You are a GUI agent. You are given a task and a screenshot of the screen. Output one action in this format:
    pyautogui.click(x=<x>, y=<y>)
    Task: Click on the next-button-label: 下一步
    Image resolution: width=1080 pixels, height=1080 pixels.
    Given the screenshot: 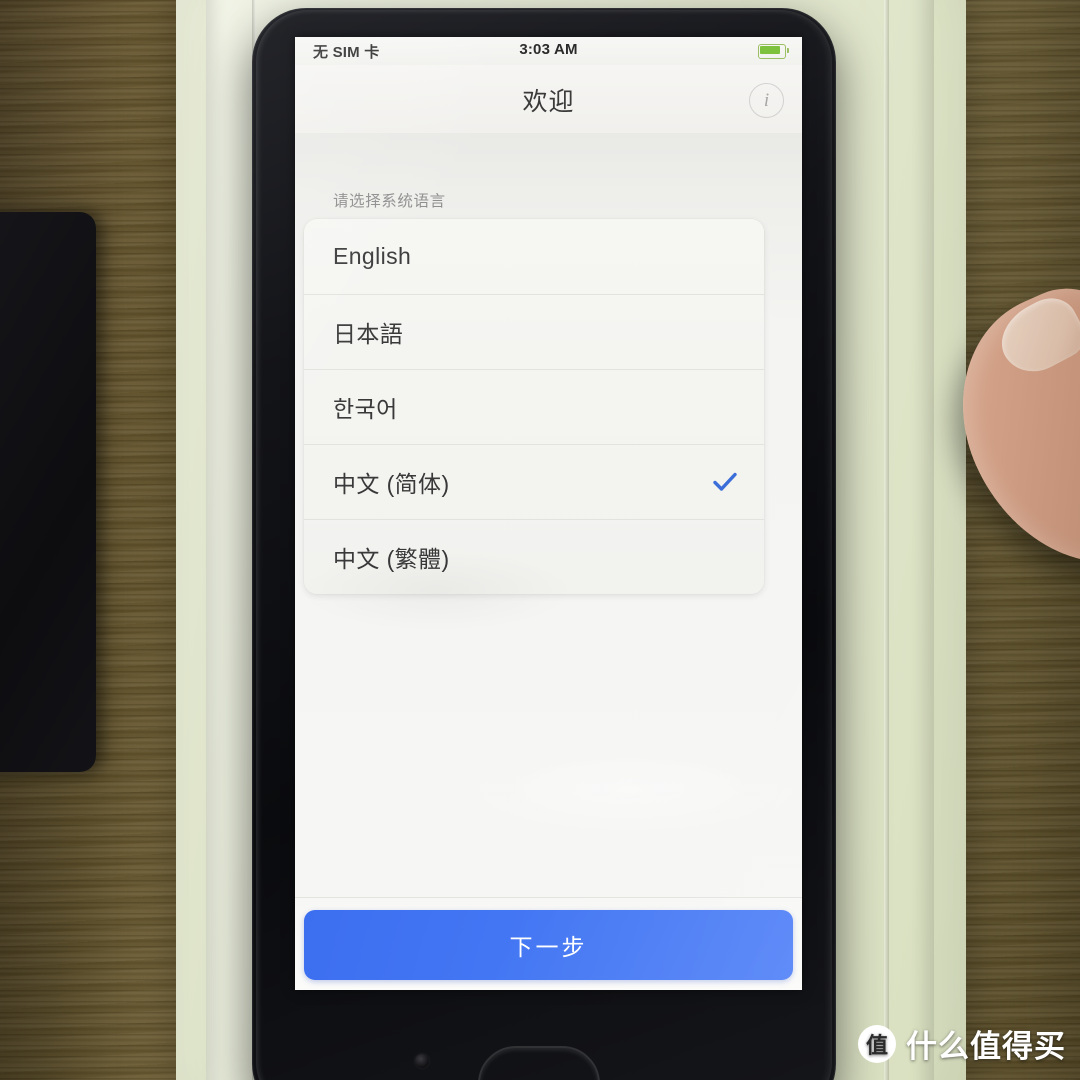 What is the action you would take?
    pyautogui.click(x=548, y=947)
    